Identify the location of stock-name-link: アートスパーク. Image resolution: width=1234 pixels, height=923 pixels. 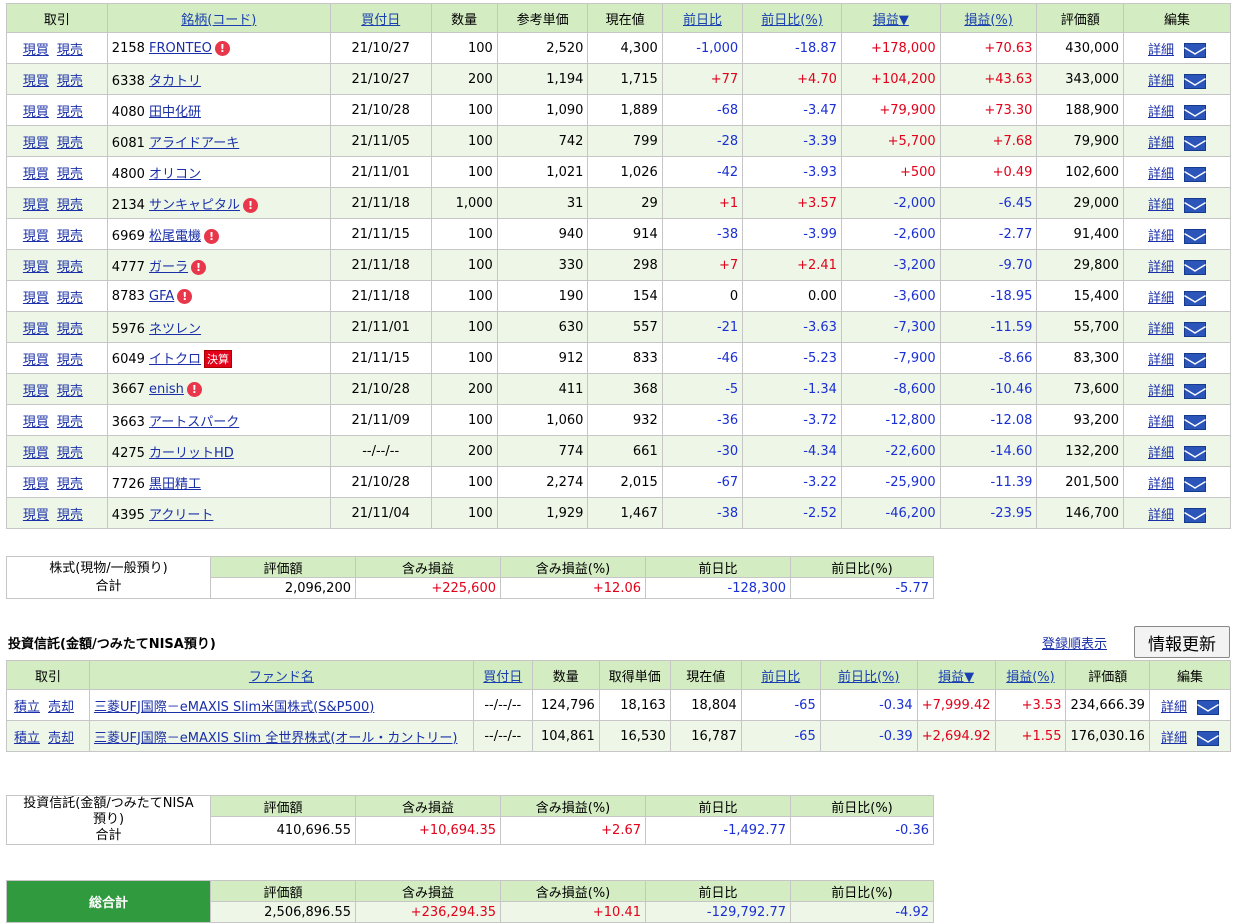
(194, 422).